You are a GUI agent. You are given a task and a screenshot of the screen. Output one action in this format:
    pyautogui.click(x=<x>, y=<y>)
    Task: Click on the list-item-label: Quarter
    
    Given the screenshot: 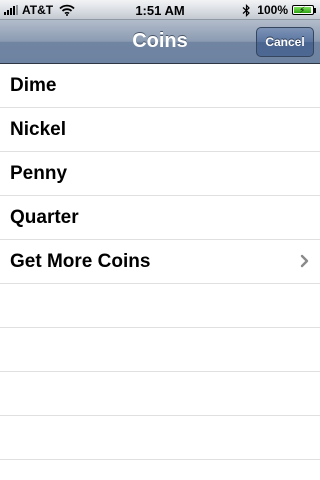 What is the action you would take?
    pyautogui.click(x=44, y=217)
    